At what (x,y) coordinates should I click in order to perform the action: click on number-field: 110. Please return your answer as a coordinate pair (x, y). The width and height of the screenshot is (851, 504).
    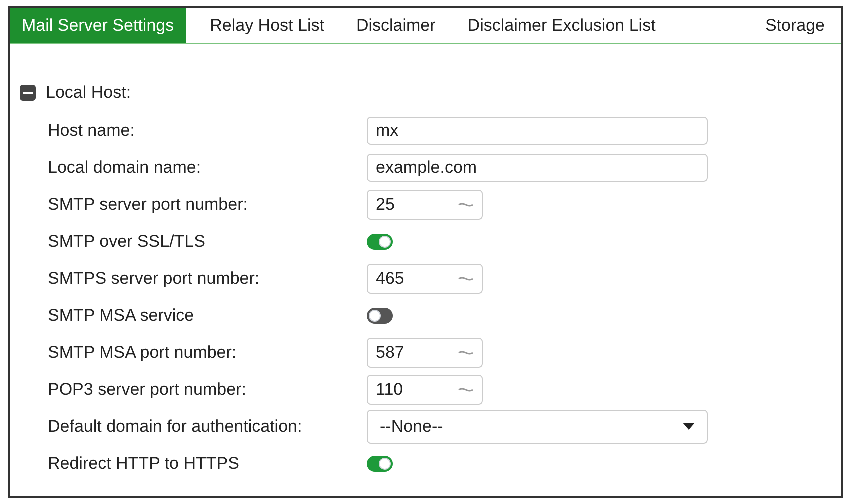
    Looking at the image, I should click on (425, 389).